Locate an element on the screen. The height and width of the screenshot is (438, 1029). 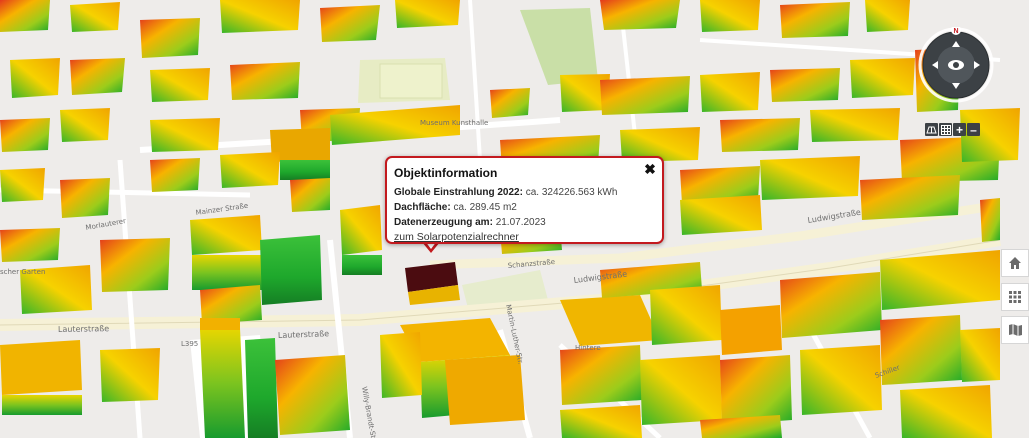
home-button is located at coordinates (1015, 263).